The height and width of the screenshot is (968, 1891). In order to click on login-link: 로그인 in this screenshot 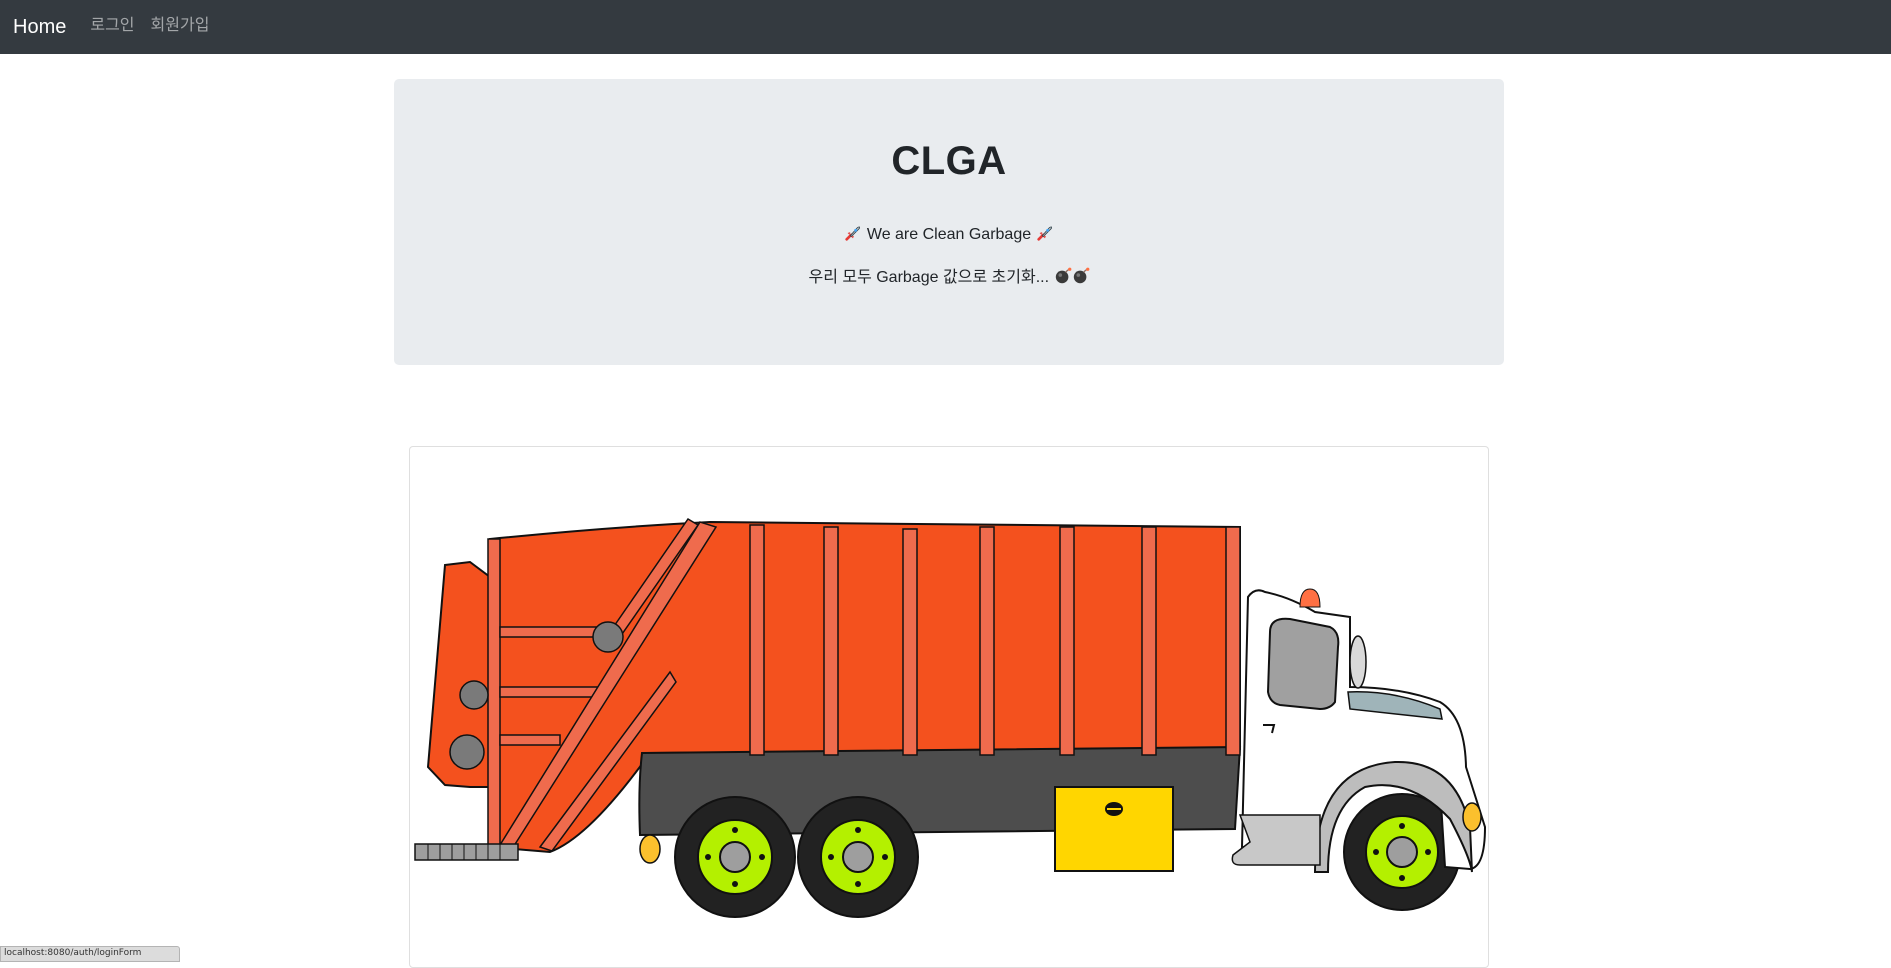, I will do `click(112, 28)`.